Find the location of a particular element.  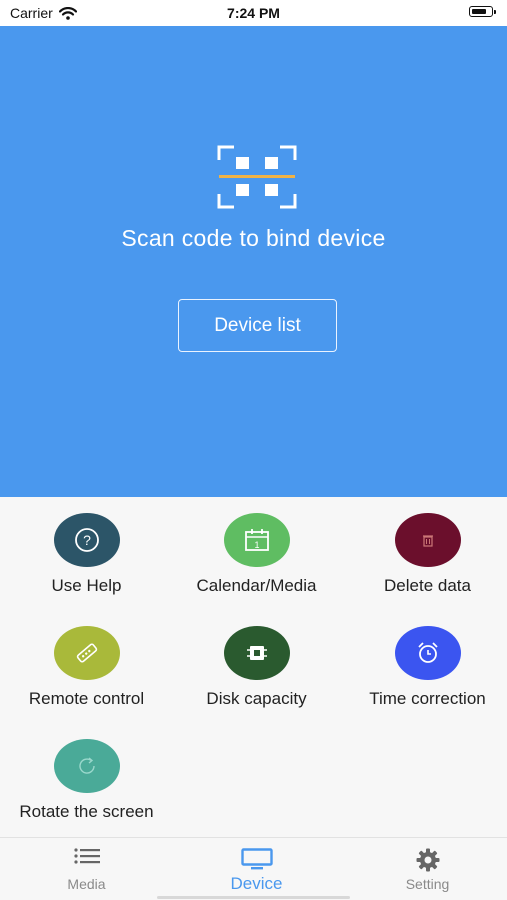

help-icon: ? is located at coordinates (87, 540).